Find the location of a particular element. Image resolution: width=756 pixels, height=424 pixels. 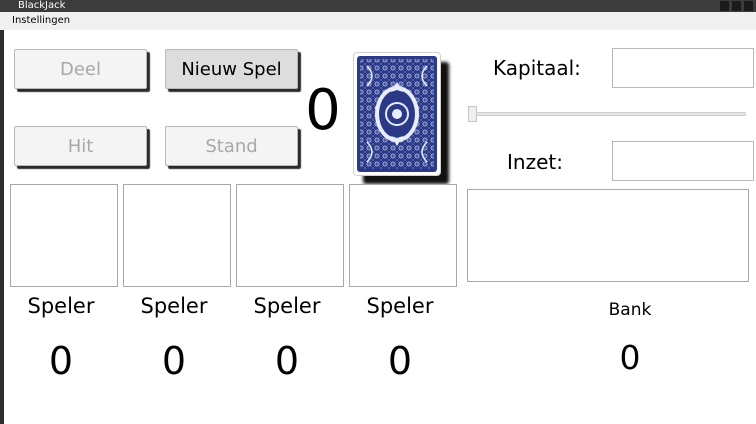

nieuw-spel-button: Nieuw Spel is located at coordinates (231, 69).